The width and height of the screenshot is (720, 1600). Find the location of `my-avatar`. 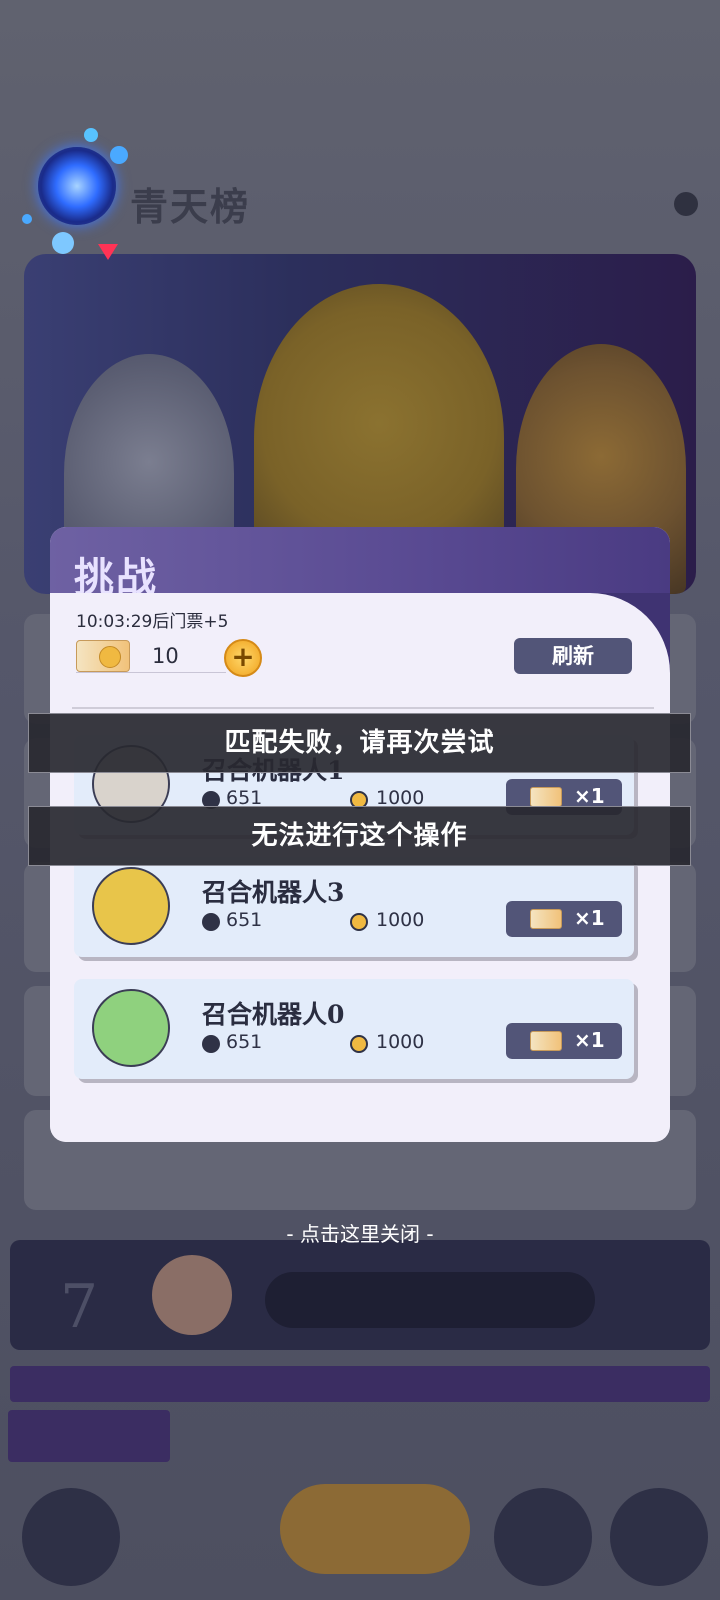

my-avatar is located at coordinates (192, 1295).